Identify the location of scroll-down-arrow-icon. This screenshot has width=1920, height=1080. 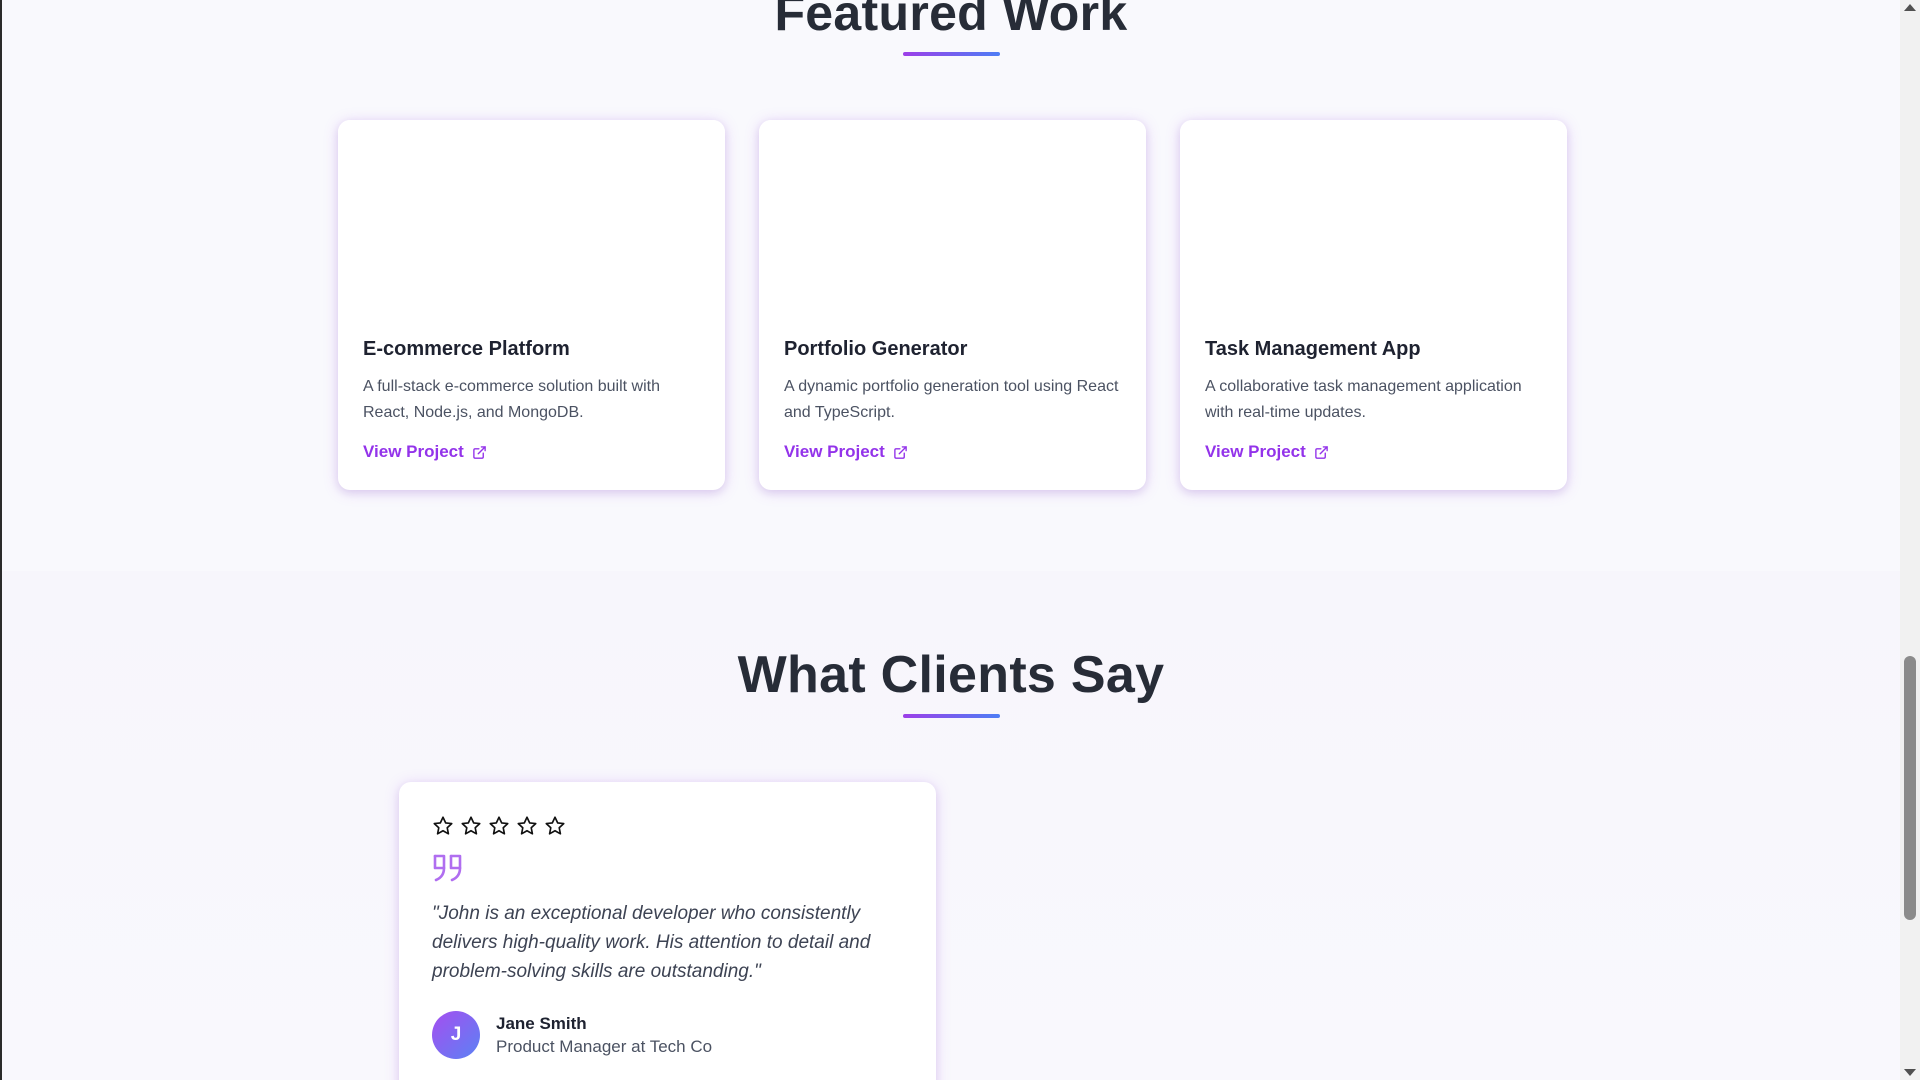
(1910, 1072).